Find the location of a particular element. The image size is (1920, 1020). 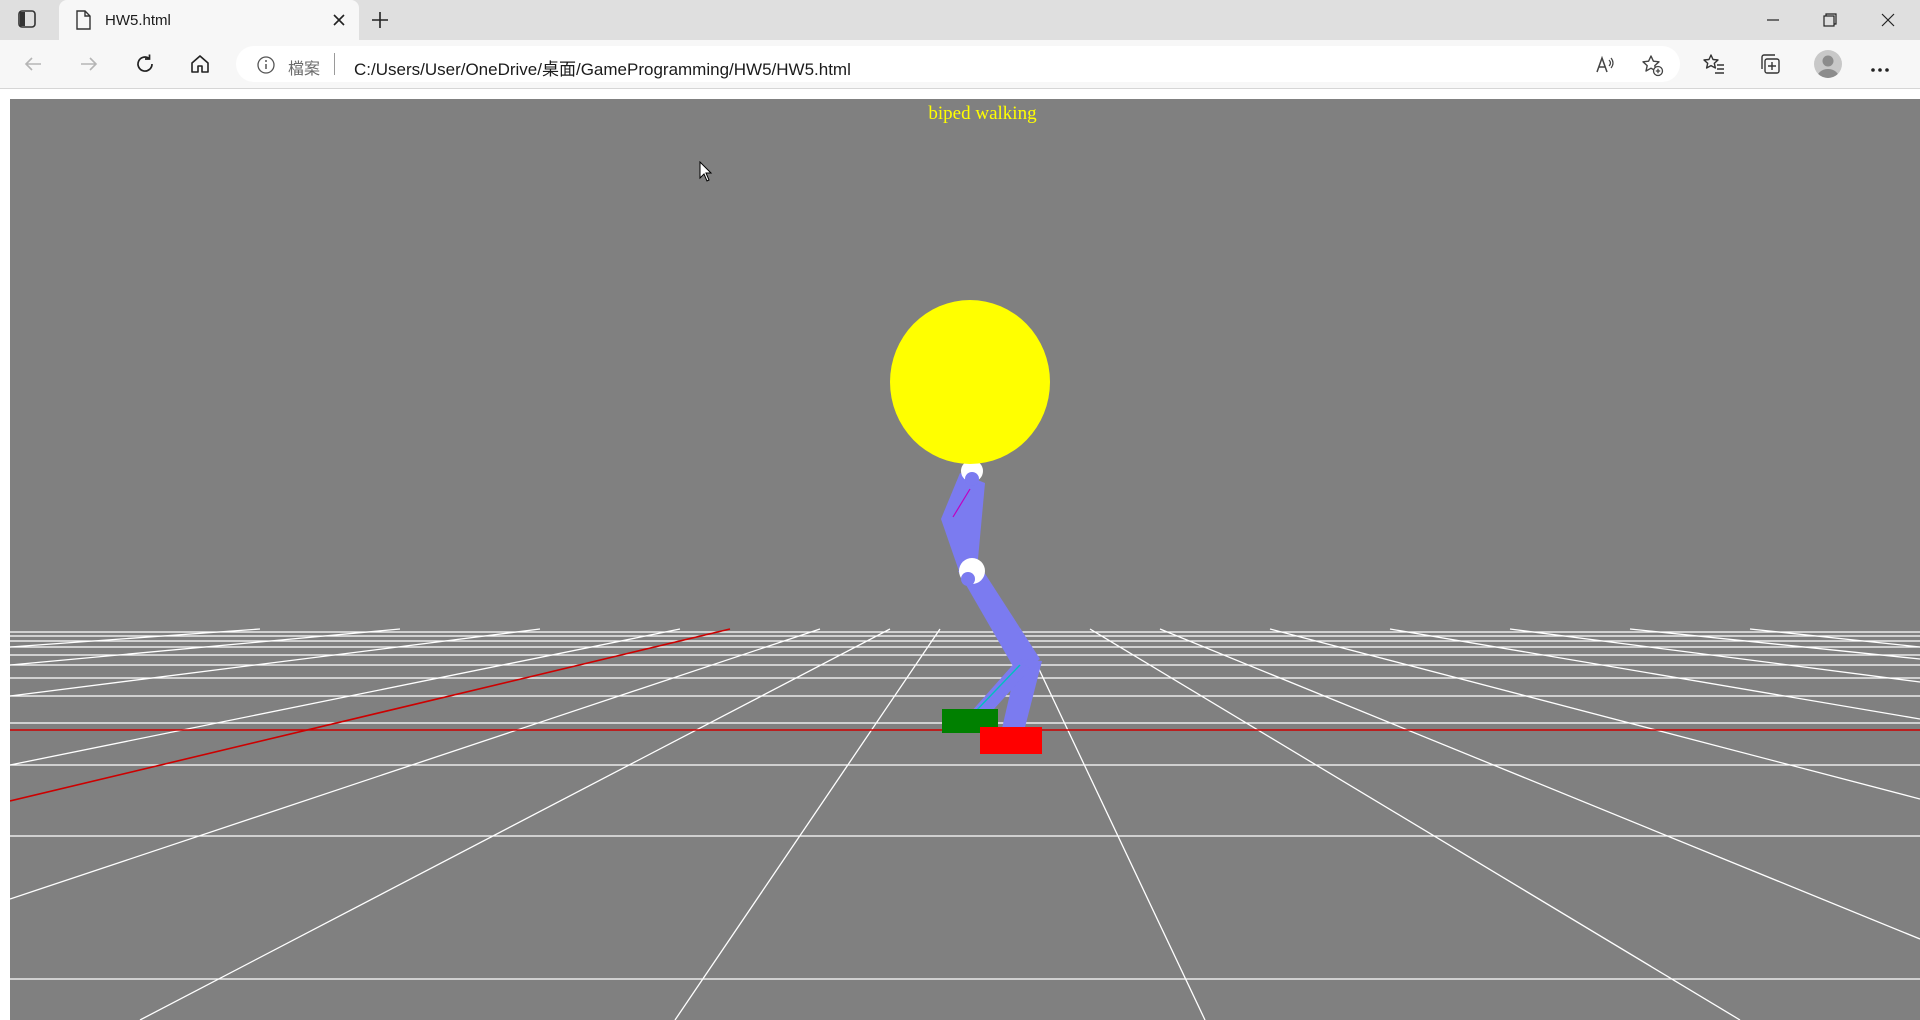

scene-title: biped walking is located at coordinates (982, 113).